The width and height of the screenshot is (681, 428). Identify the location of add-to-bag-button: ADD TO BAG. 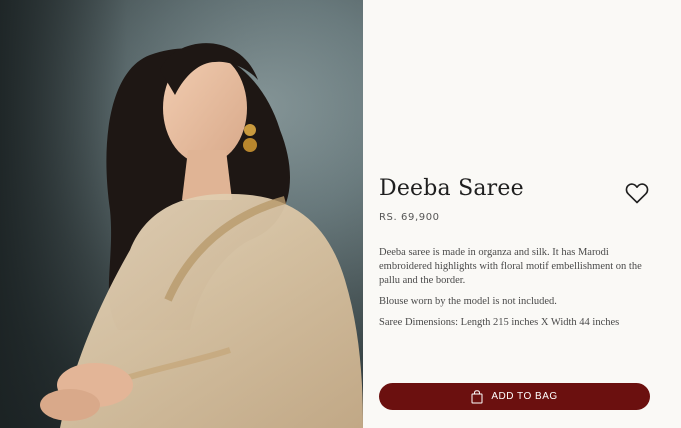
(514, 396).